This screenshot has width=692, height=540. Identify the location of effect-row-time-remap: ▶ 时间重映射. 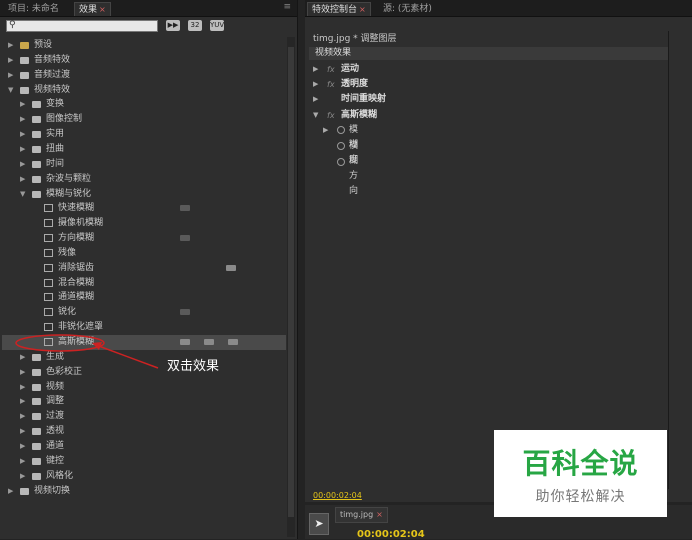
(486, 99).